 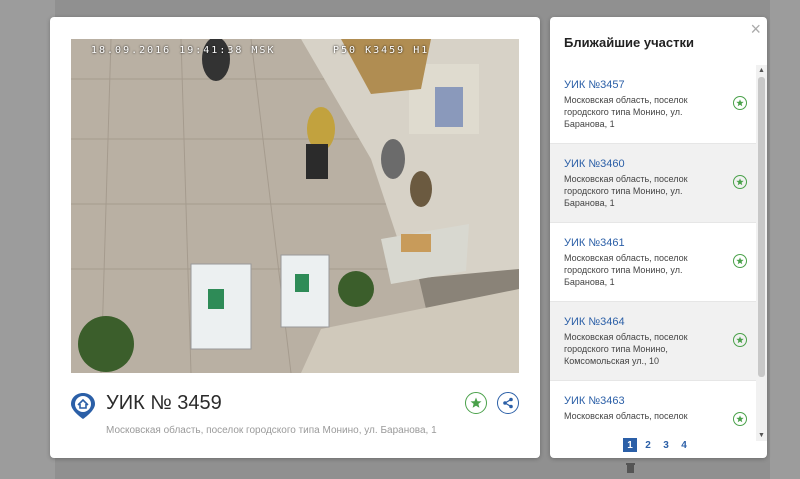 I want to click on item-address: Московская область, поселок, so click(x=626, y=416).